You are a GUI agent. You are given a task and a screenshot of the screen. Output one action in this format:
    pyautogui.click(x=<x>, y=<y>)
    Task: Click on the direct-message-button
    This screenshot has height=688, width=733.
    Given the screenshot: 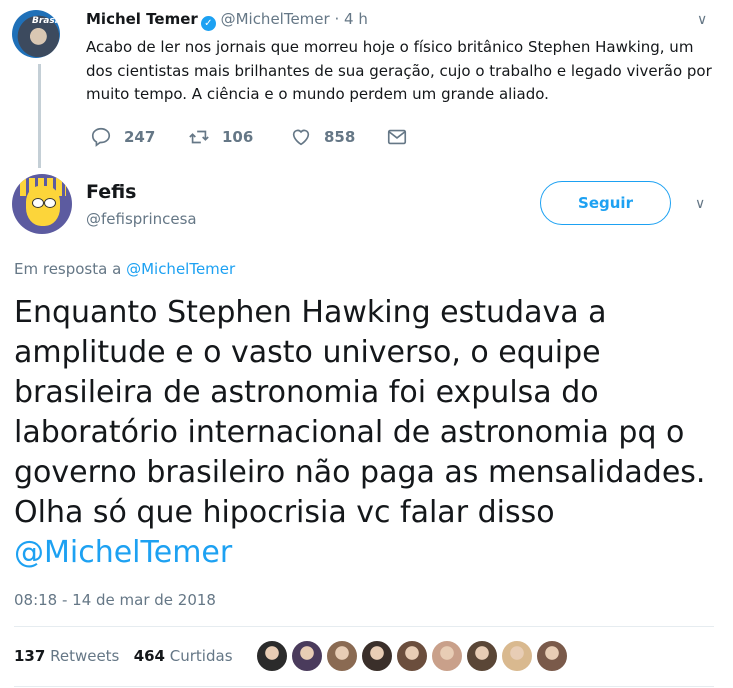 What is the action you would take?
    pyautogui.click(x=403, y=137)
    